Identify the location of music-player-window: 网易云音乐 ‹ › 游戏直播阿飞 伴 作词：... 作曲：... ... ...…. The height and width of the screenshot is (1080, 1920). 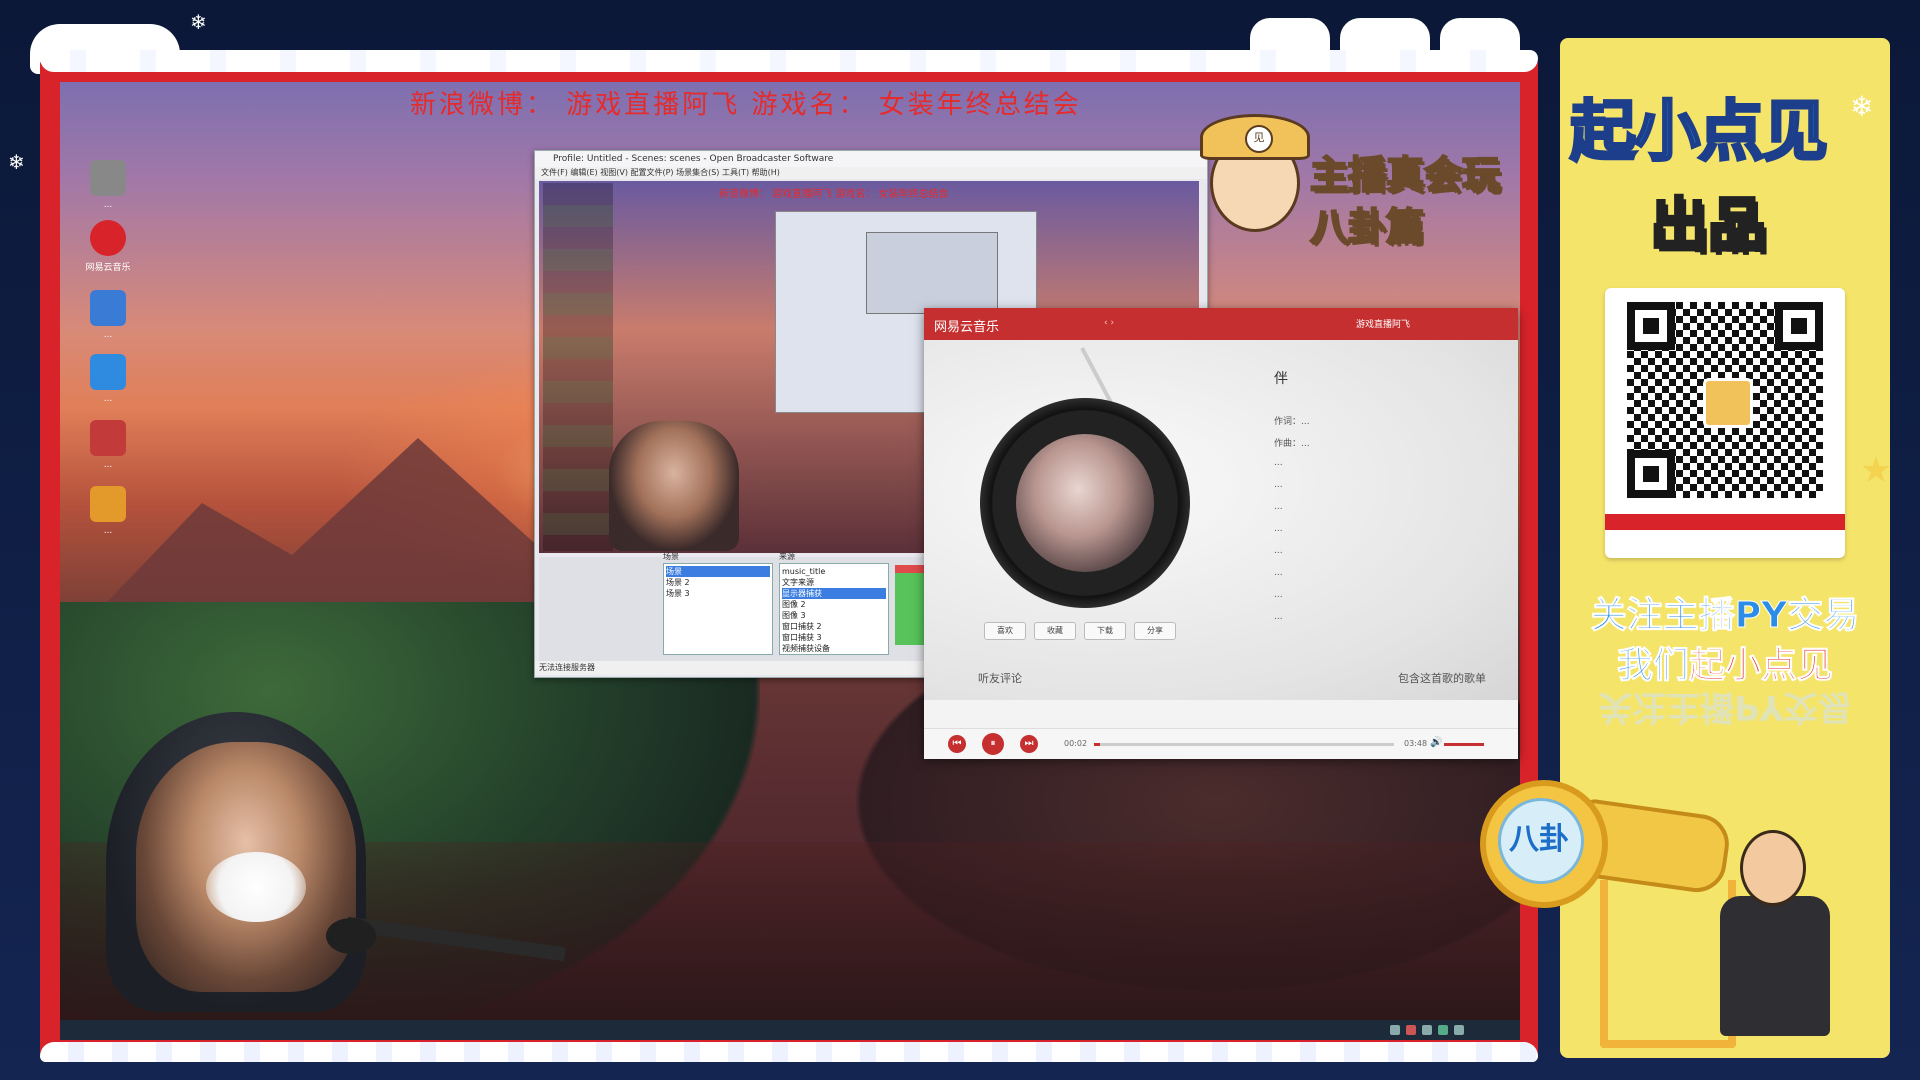
(1221, 533).